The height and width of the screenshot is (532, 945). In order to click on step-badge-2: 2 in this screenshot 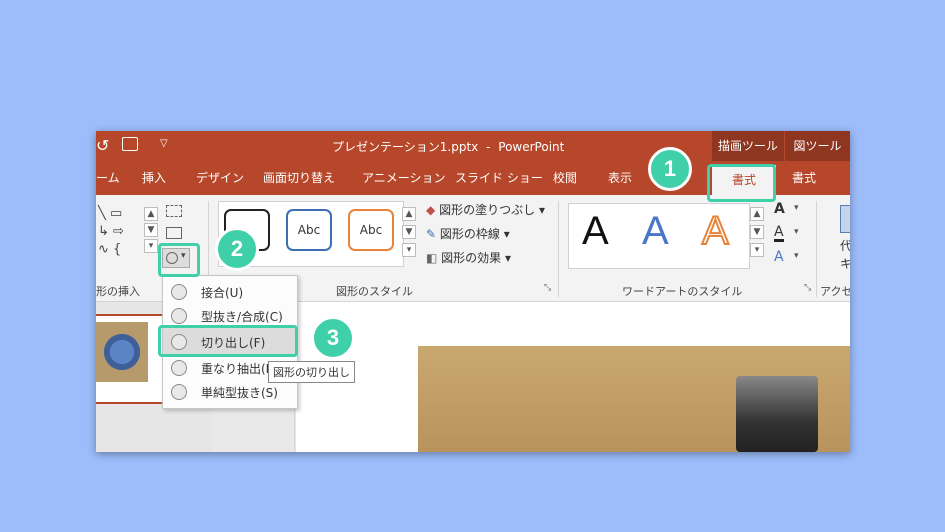, I will do `click(237, 249)`.